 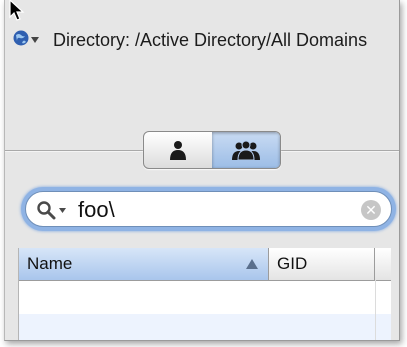 I want to click on search-field: ✕, so click(x=208, y=209).